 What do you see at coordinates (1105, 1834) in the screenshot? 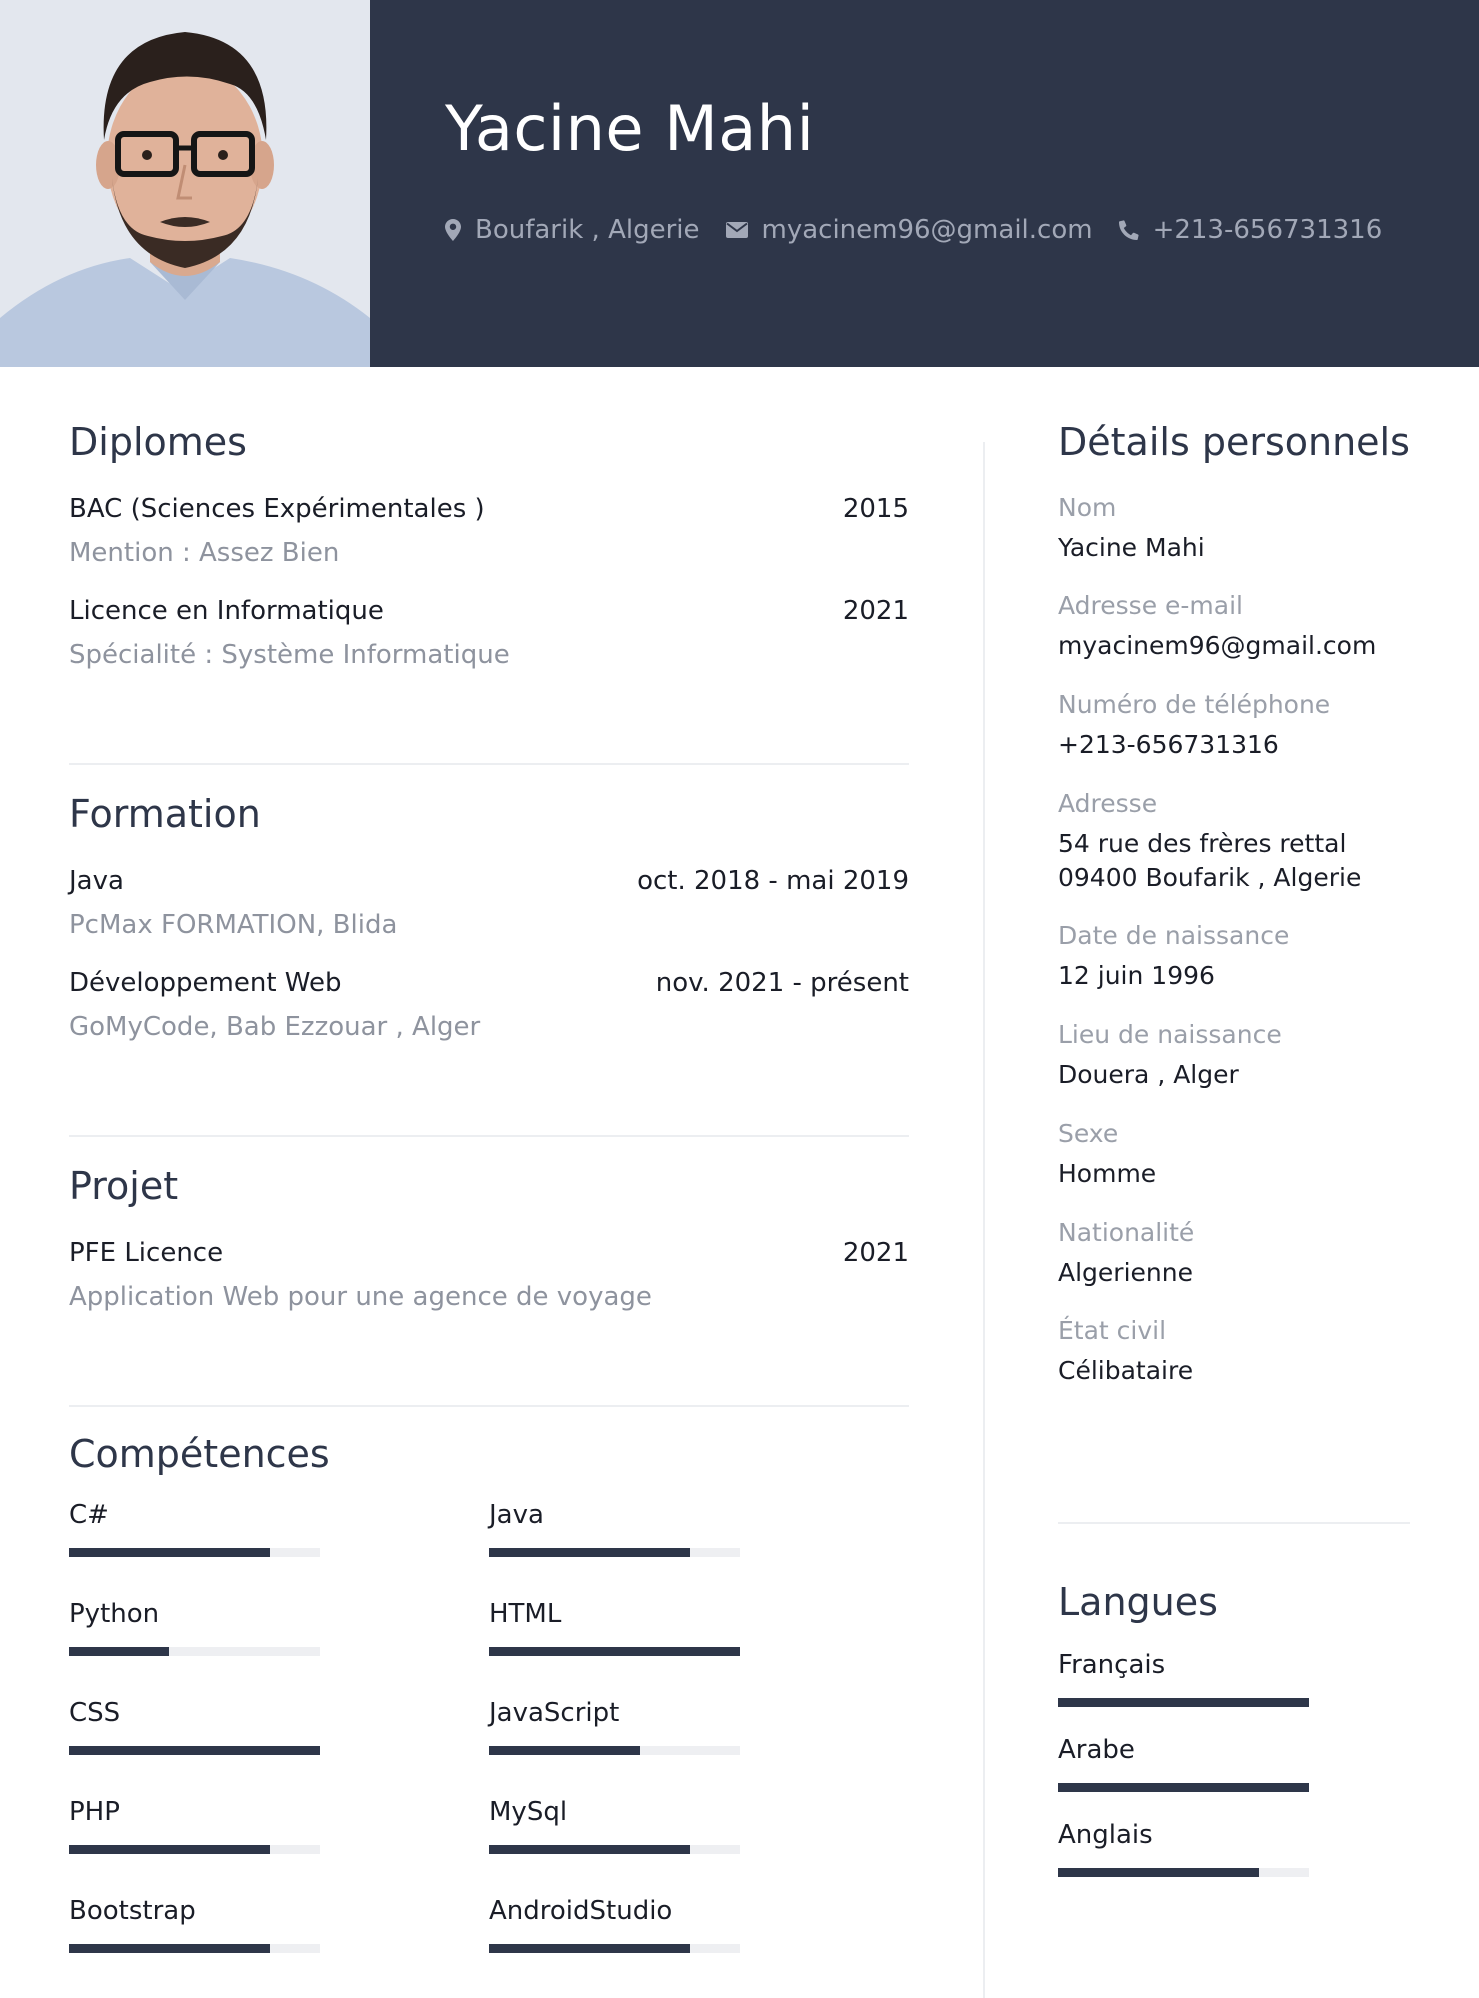
I see `language-name: Anglais` at bounding box center [1105, 1834].